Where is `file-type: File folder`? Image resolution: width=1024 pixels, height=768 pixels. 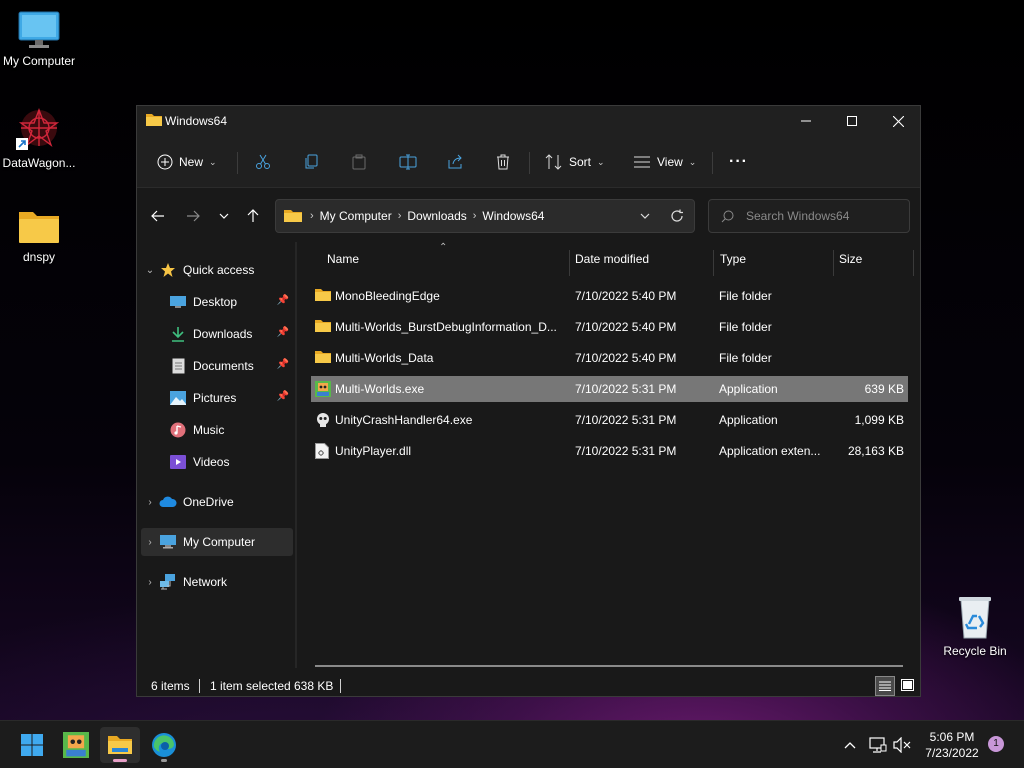 file-type: File folder is located at coordinates (745, 296).